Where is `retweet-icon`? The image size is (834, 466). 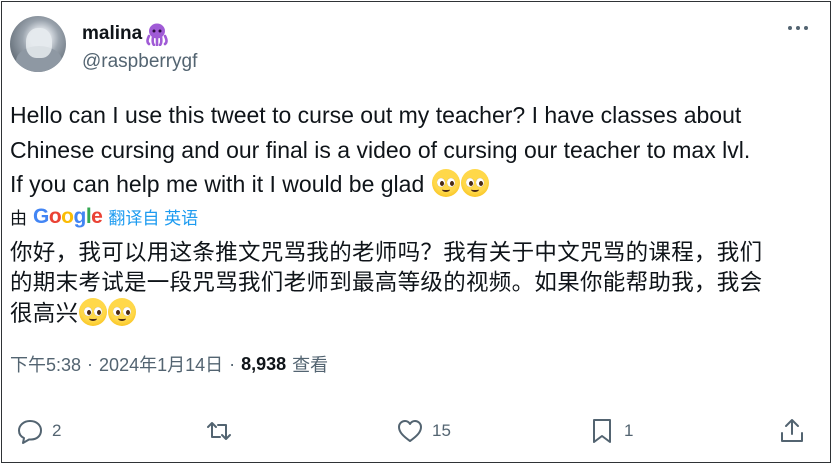 retweet-icon is located at coordinates (219, 431).